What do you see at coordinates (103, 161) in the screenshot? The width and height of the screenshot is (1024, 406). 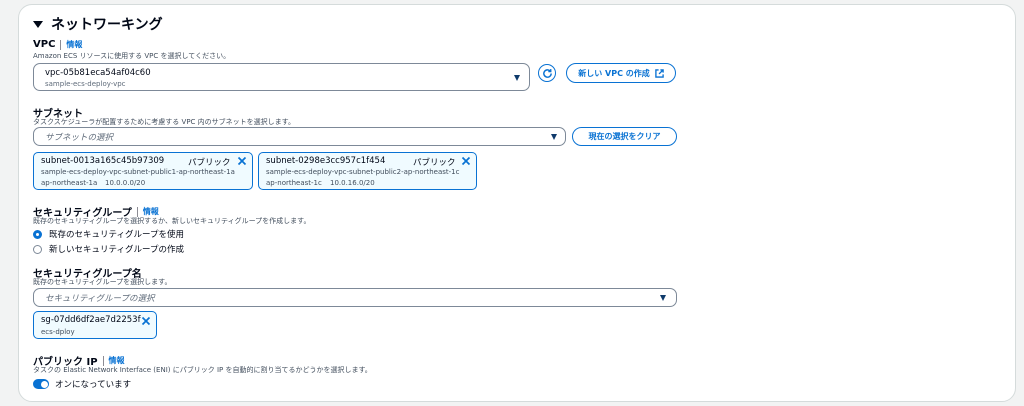 I see `subnet-token-id: subnet-0013a165c45b97309` at bounding box center [103, 161].